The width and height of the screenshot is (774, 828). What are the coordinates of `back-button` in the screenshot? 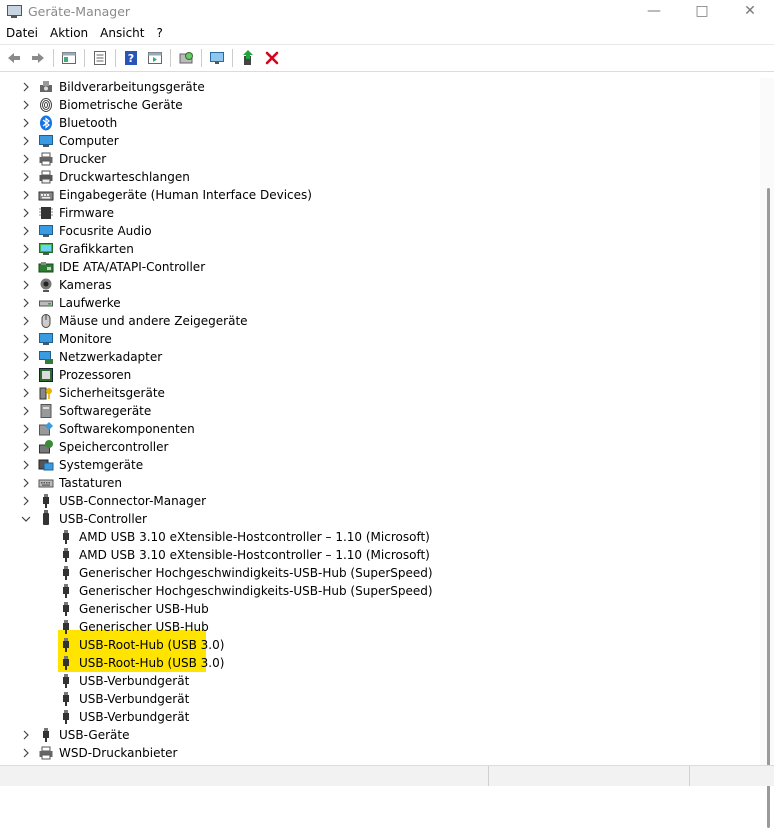 It's located at (14, 58).